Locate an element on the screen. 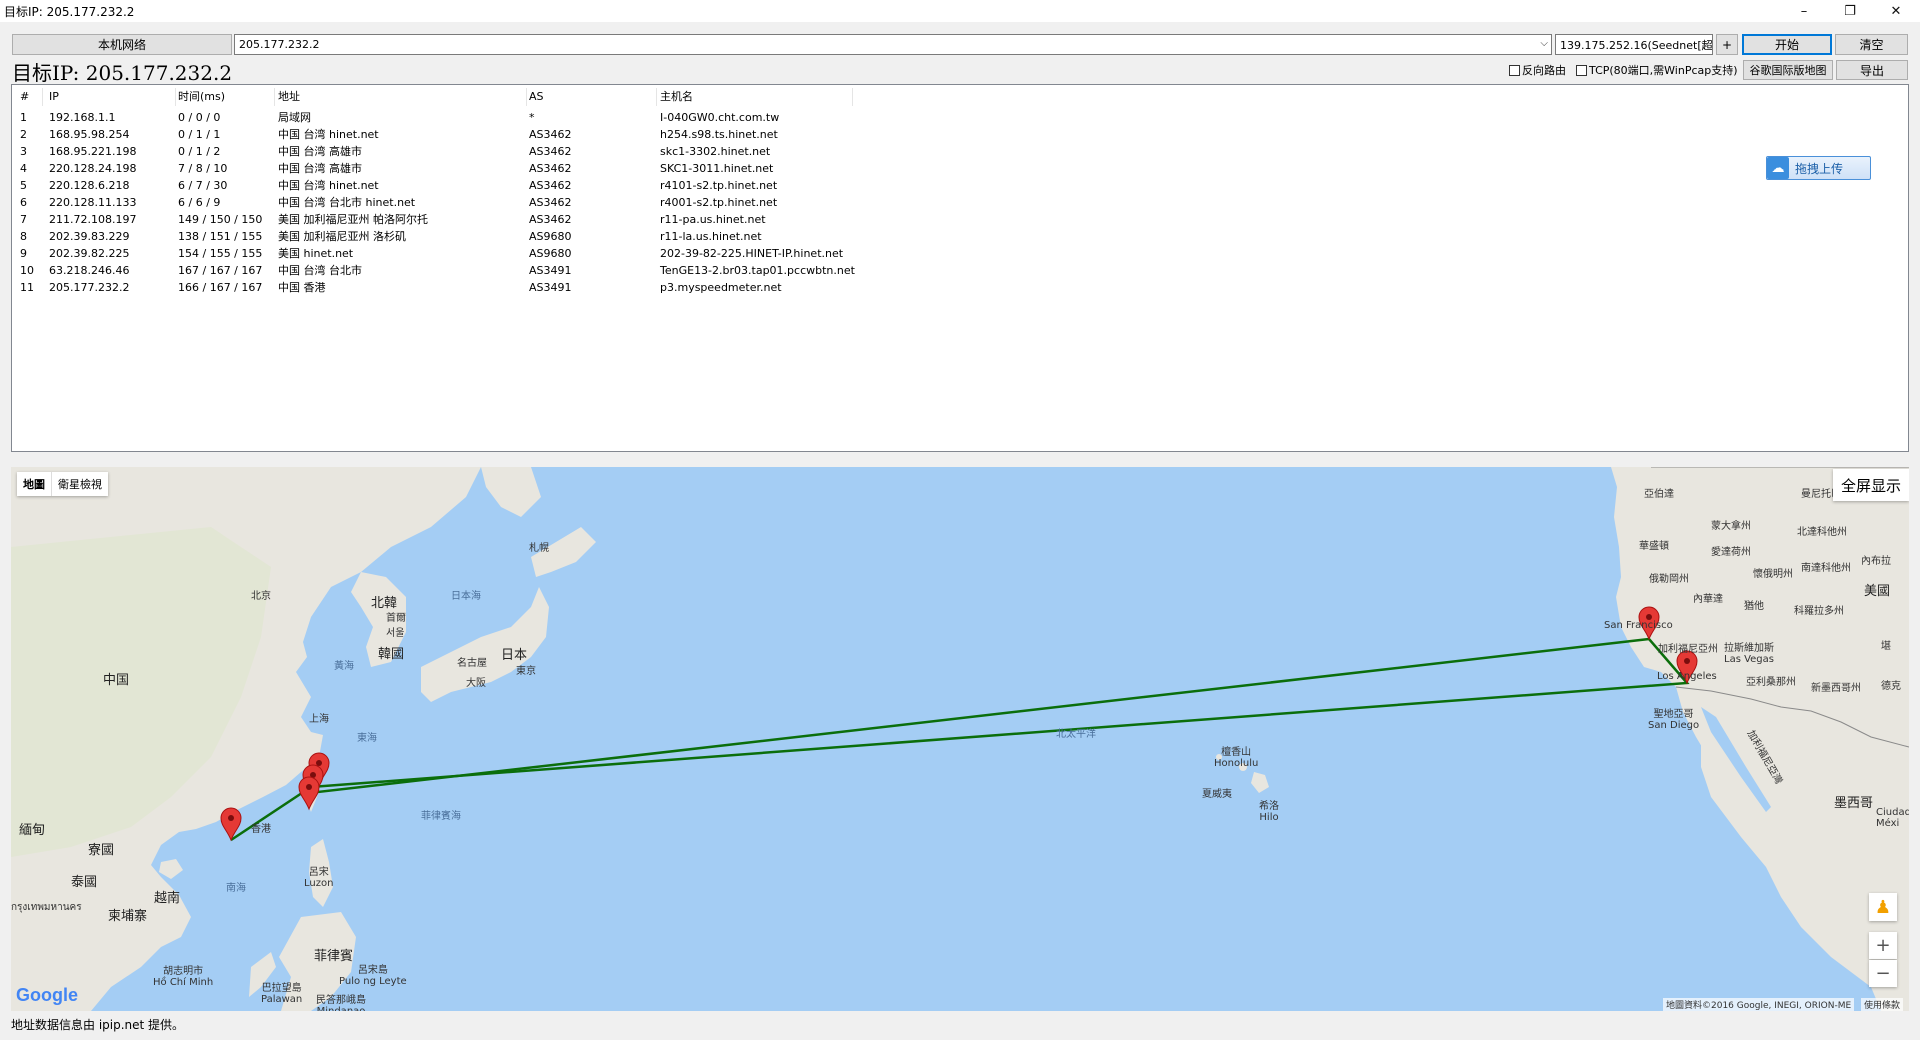 This screenshot has width=1920, height=1040. drag-upload-label: 拖拽上传 is located at coordinates (1819, 168).